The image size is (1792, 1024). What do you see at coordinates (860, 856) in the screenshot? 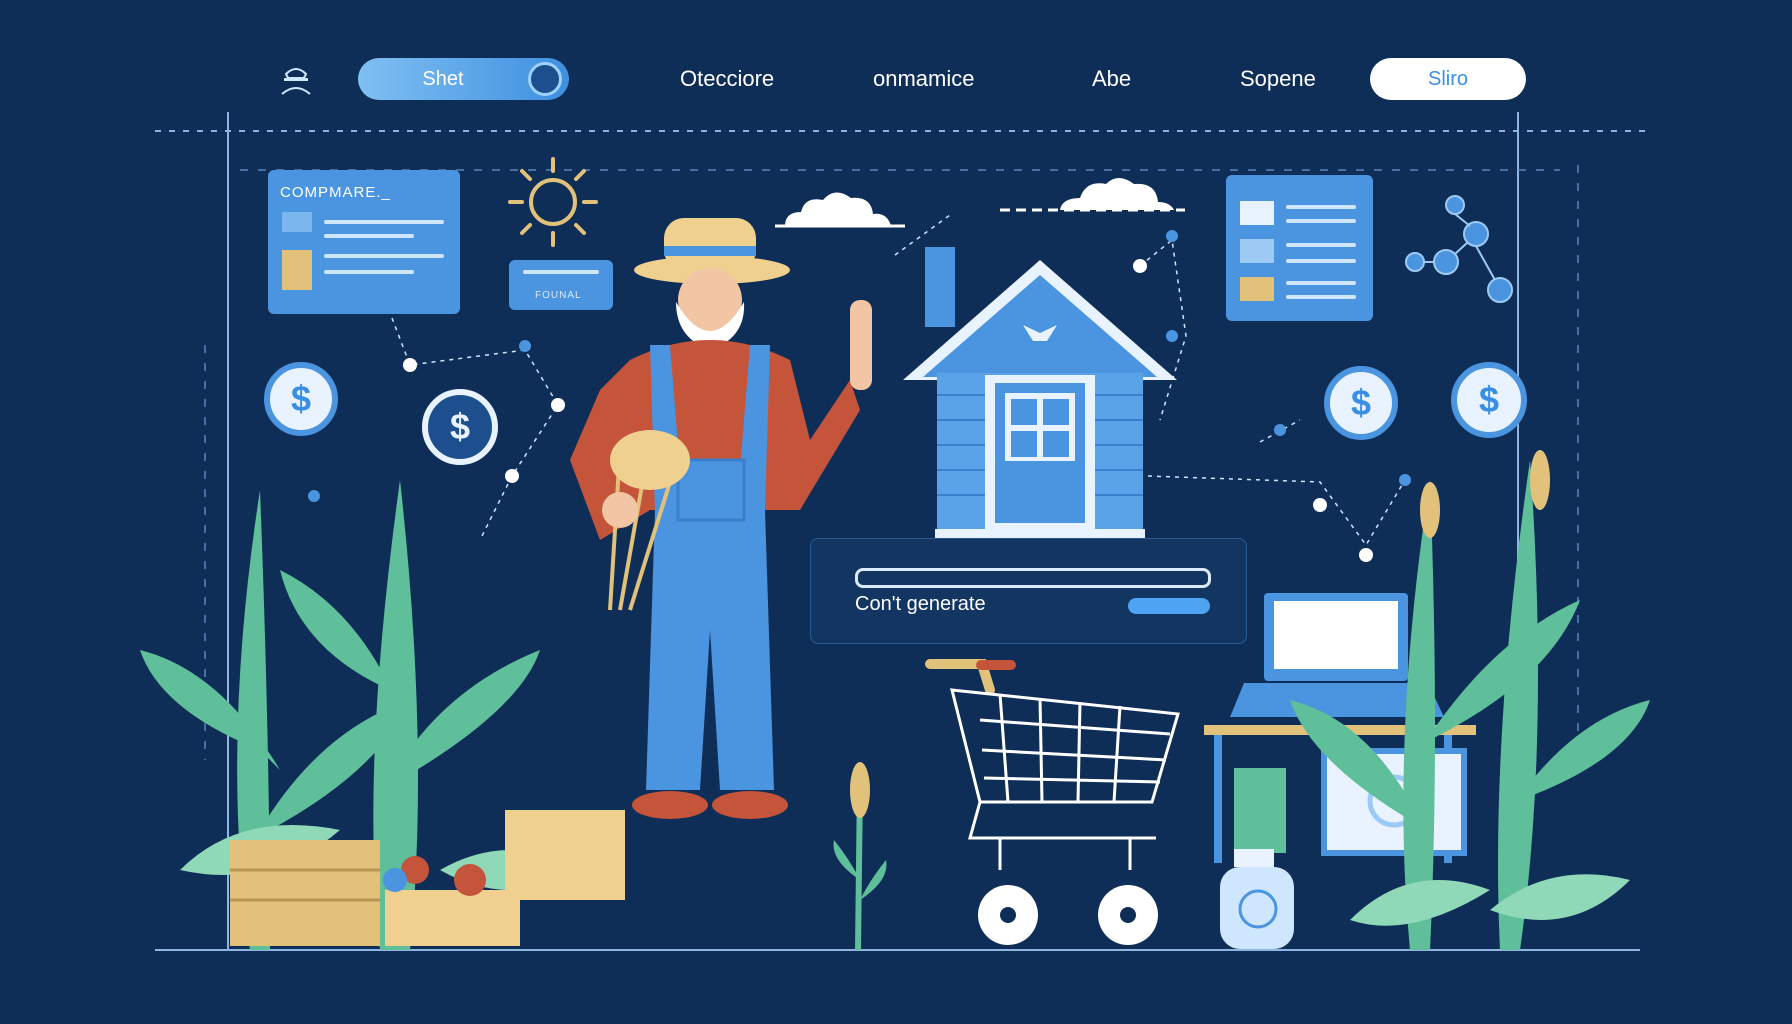
I see `corn-icon` at bounding box center [860, 856].